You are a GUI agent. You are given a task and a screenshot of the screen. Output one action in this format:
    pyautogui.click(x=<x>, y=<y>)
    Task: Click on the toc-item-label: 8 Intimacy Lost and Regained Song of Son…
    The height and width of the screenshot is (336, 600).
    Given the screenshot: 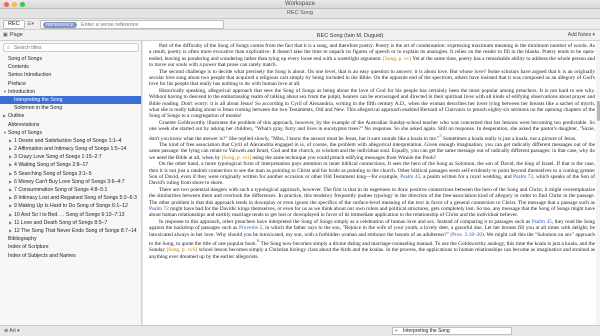 What is the action you would take?
    pyautogui.click(x=75, y=198)
    